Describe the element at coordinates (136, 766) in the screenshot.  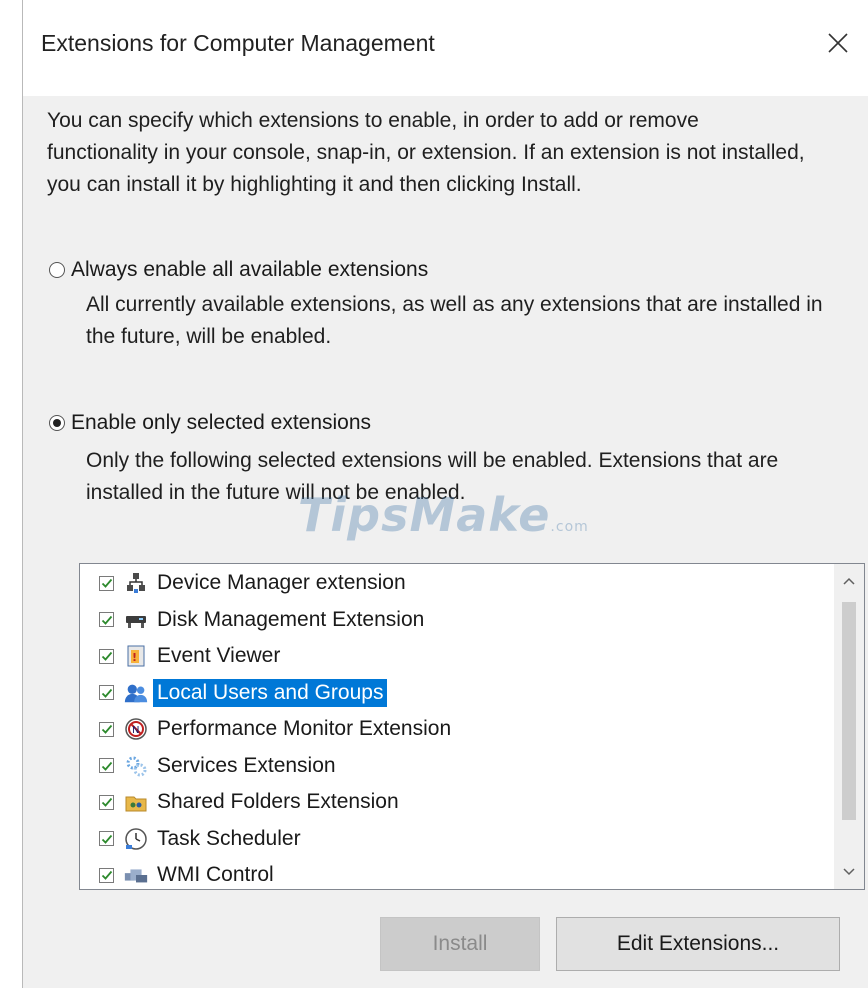
I see `services-gear-icon` at that location.